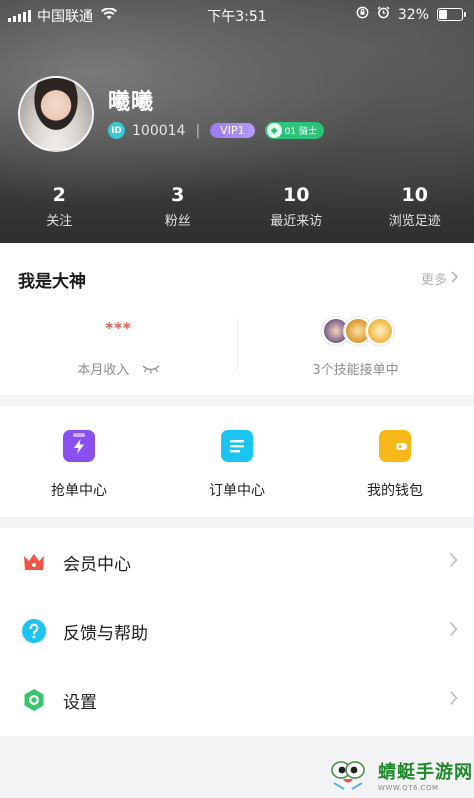 Image resolution: width=474 pixels, height=798 pixels. I want to click on lightning-order-icon, so click(79, 446).